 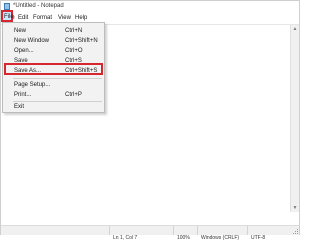 What do you see at coordinates (53, 51) in the screenshot?
I see `menu-item-open: Open... Ctrl+O` at bounding box center [53, 51].